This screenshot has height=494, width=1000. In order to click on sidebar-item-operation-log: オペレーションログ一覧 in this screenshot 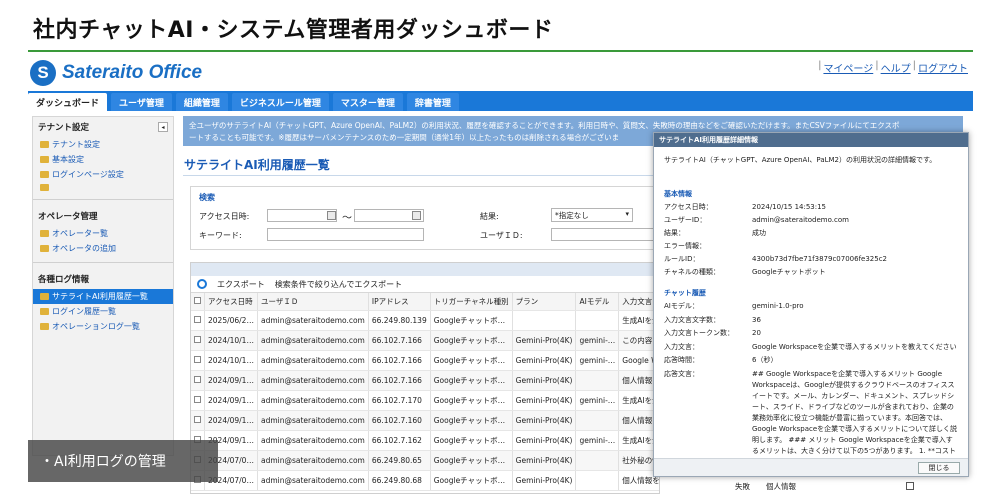, I will do `click(103, 326)`.